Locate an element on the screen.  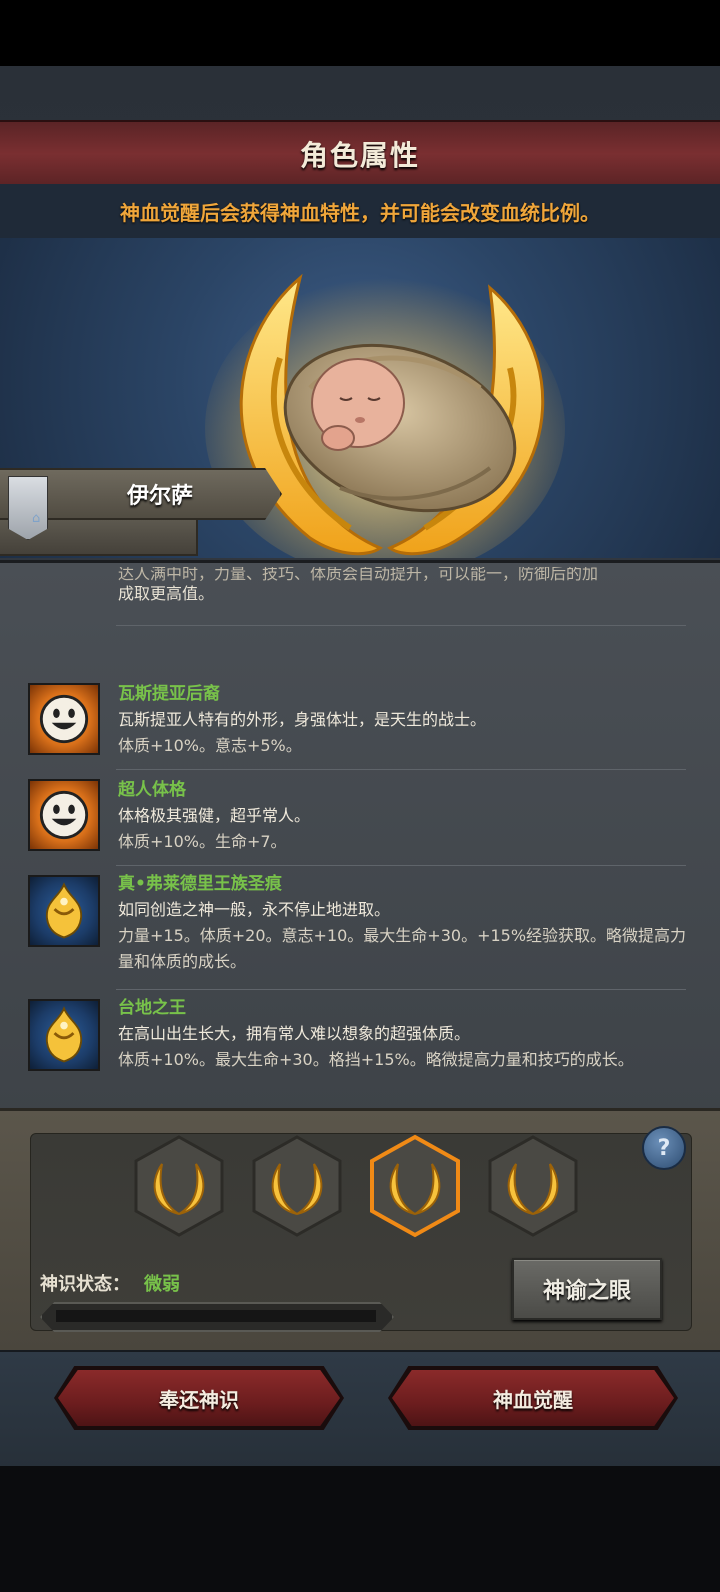
question-icon: ? is located at coordinates (664, 1148).